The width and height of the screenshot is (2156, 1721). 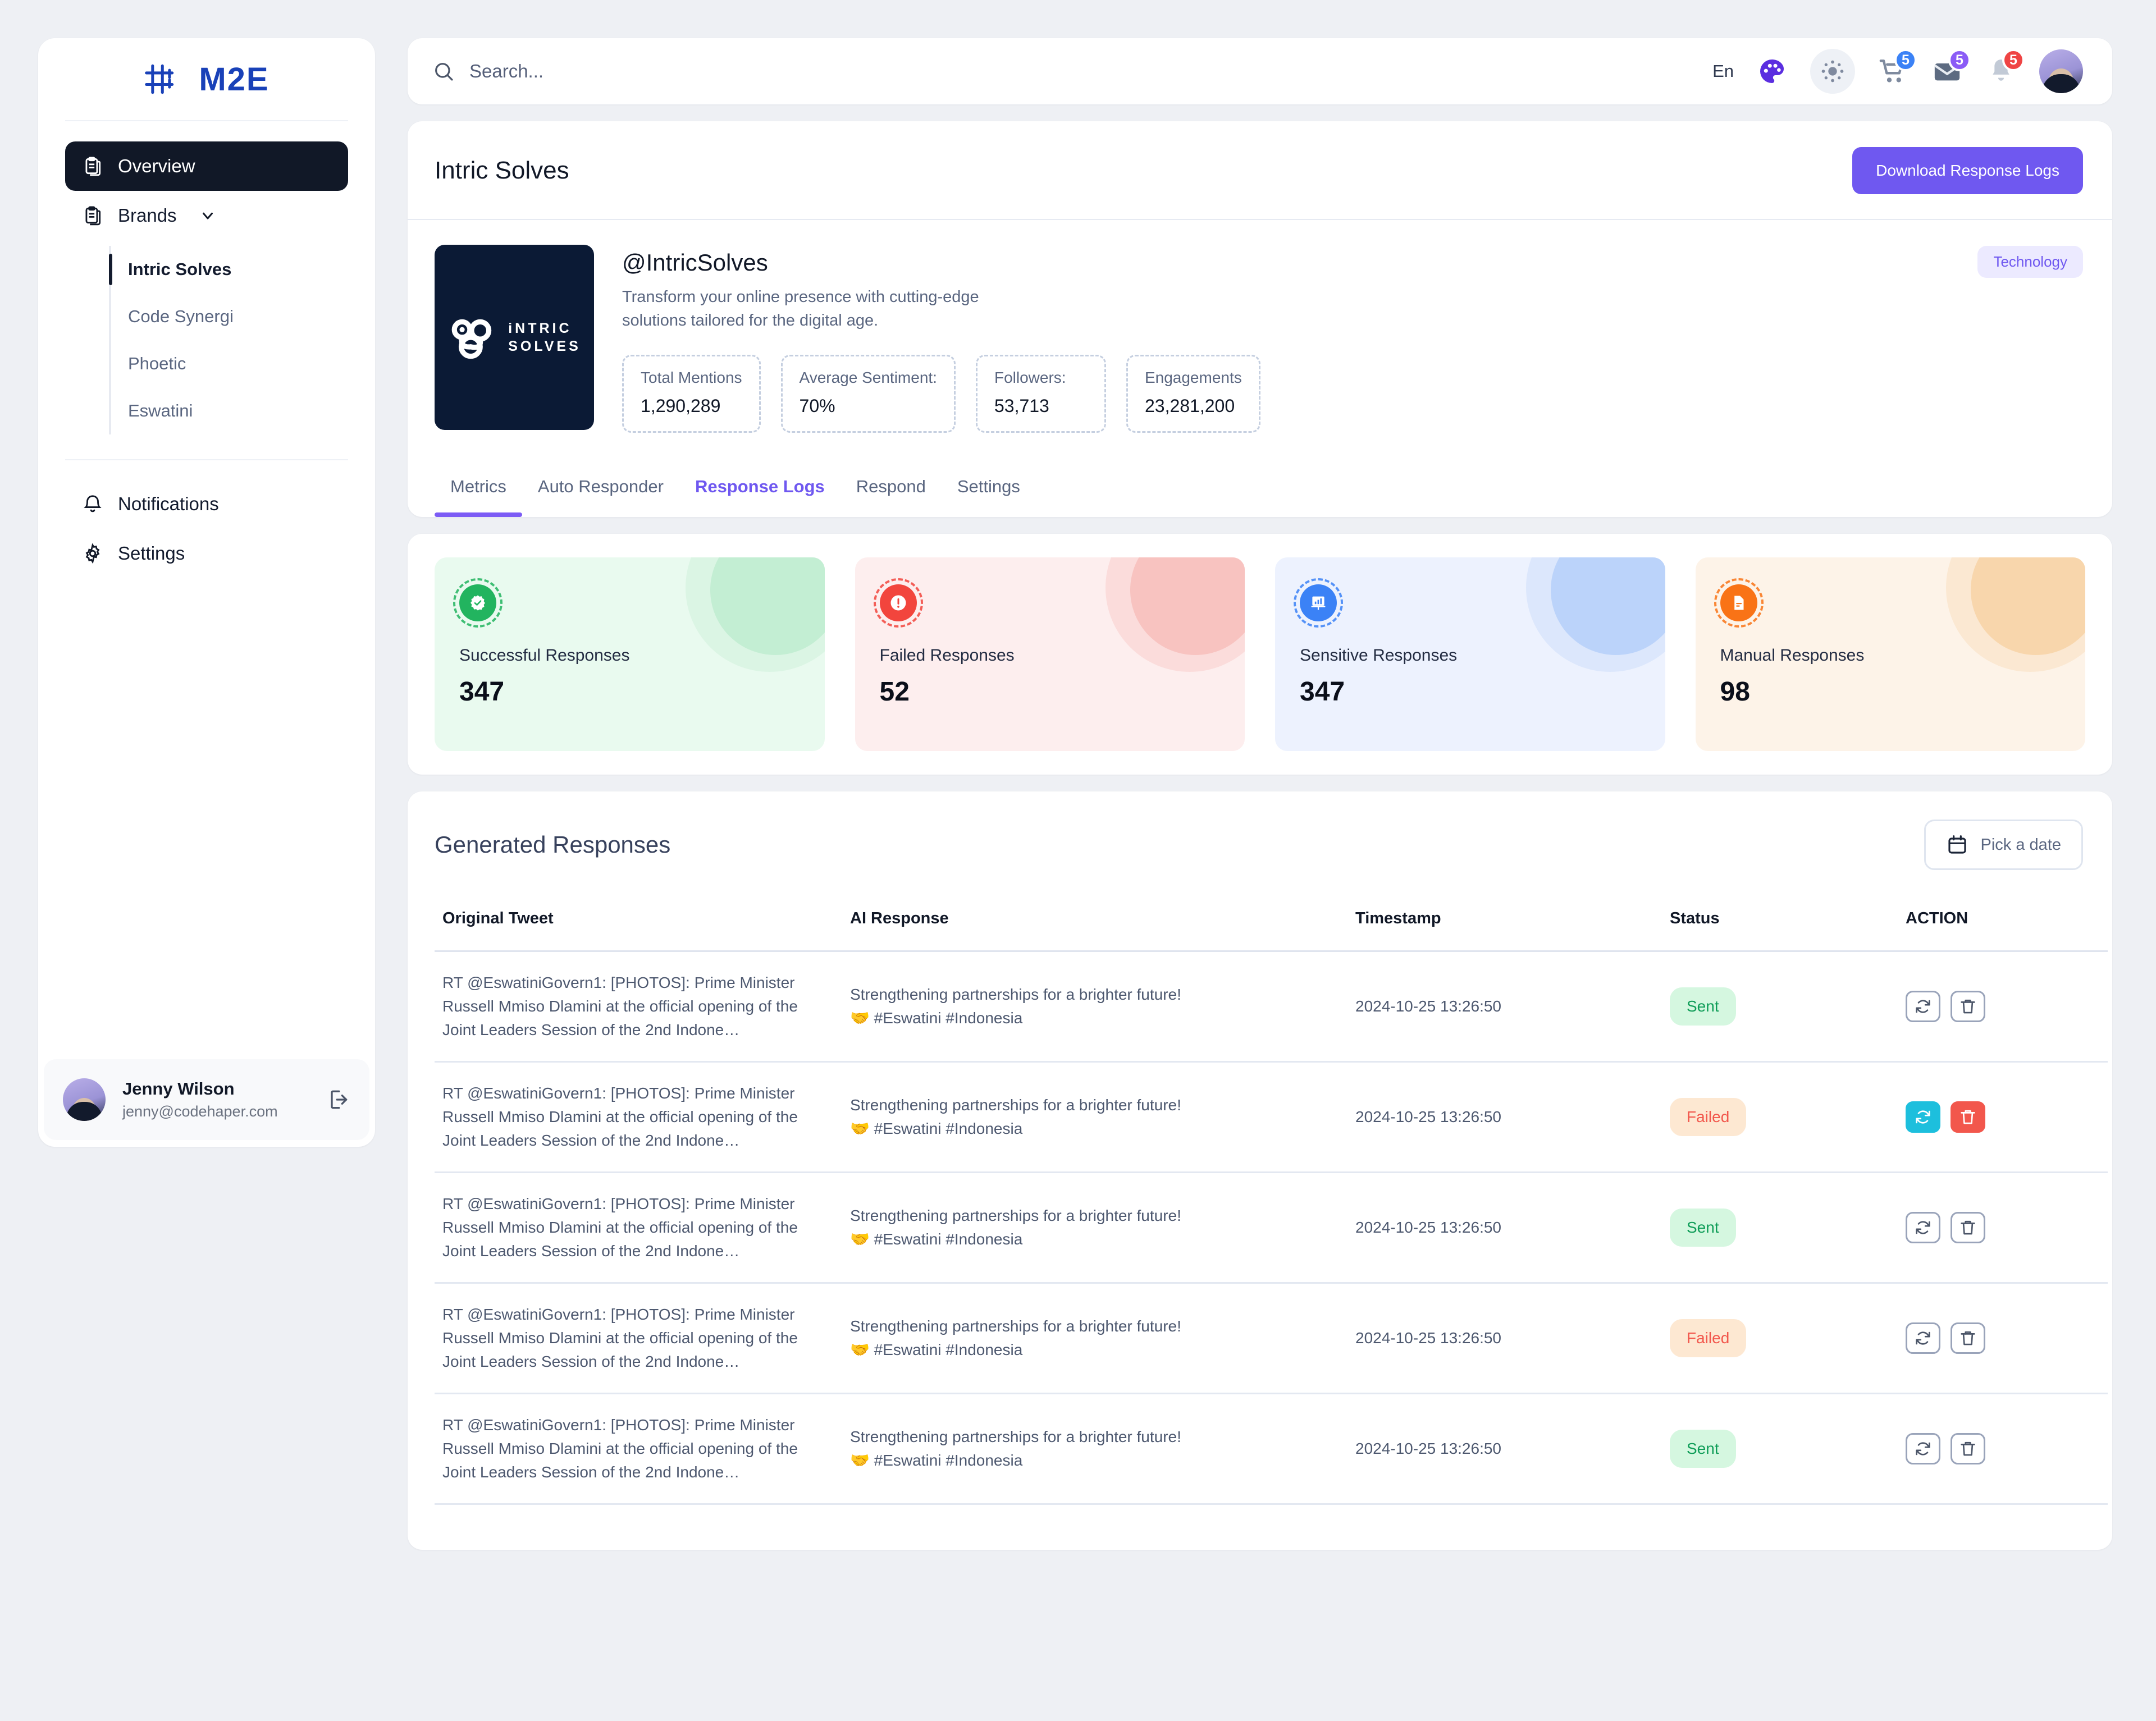 What do you see at coordinates (206, 553) in the screenshot?
I see `sidebar-item-settings: Settings` at bounding box center [206, 553].